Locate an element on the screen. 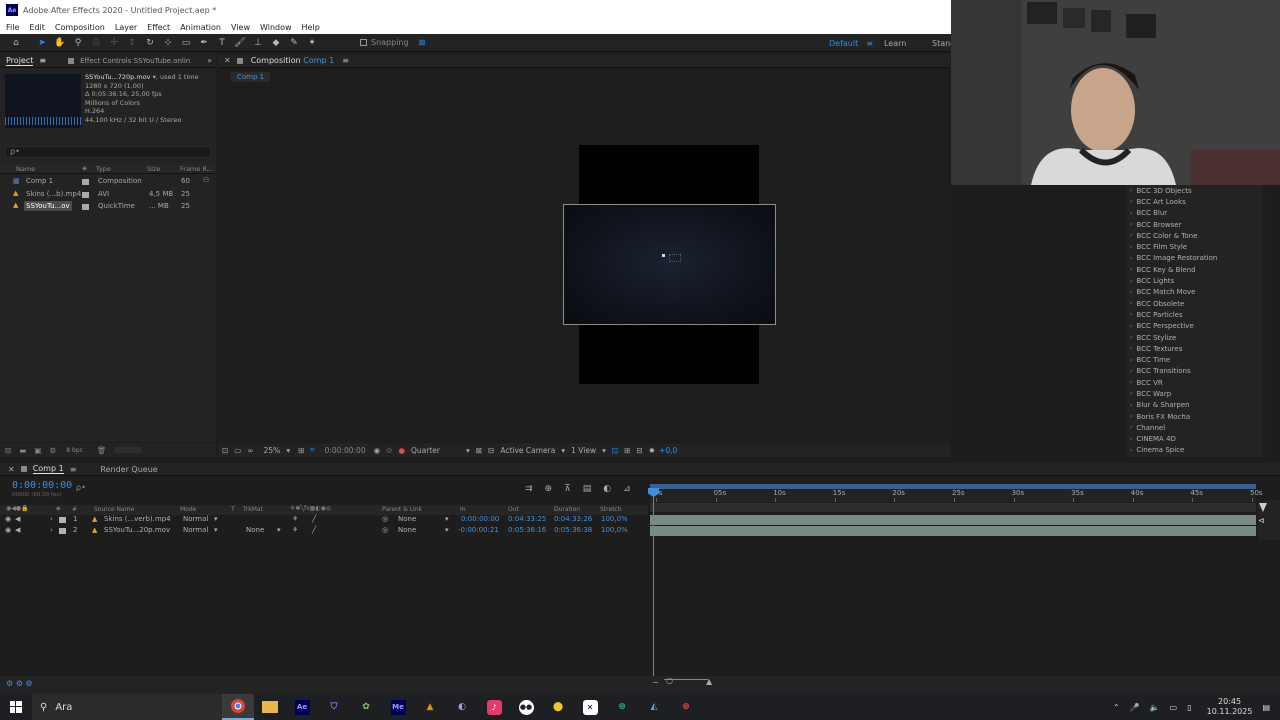 The width and height of the screenshot is (1280, 720). layer-duration: 0:04:33:26 is located at coordinates (573, 519).